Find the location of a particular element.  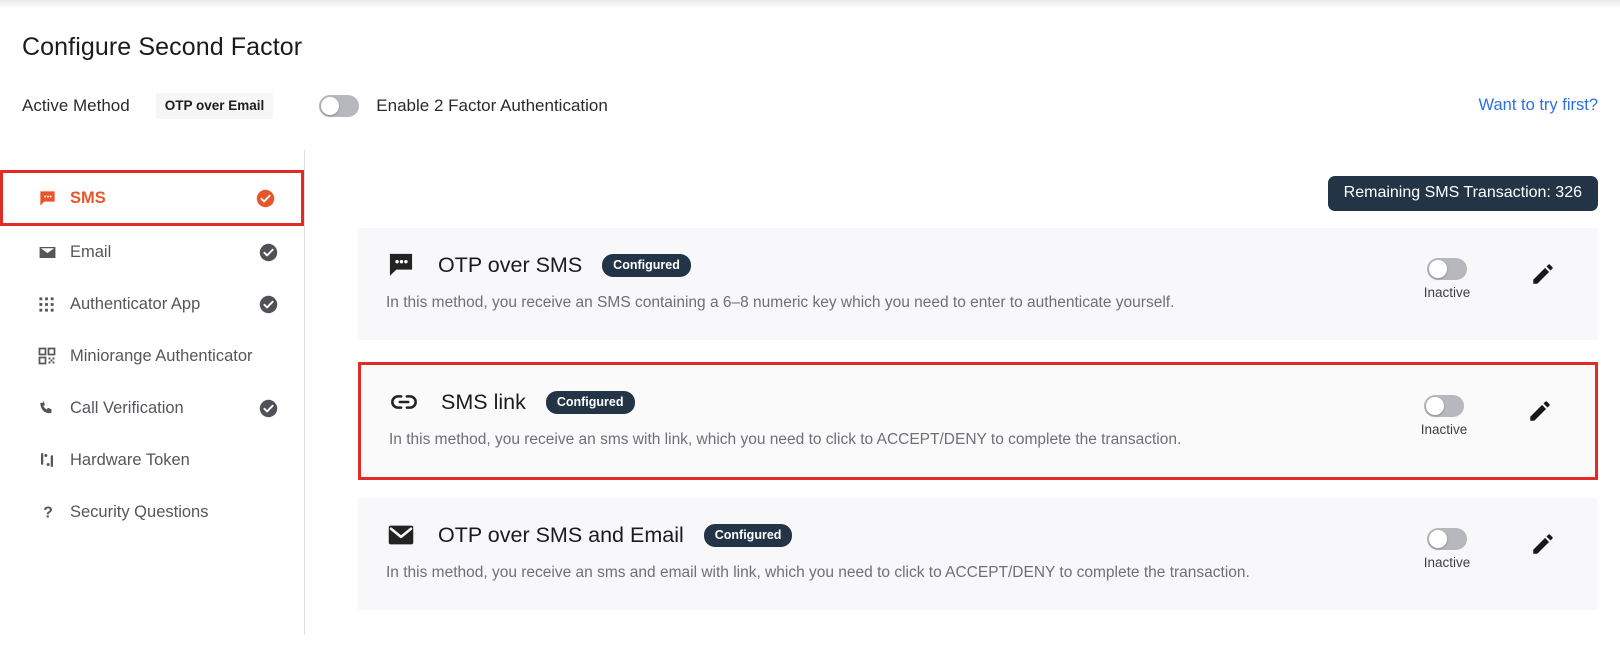

sidebar-item-miniorange-authenticator: Miniorange Authenticator is located at coordinates (152, 356).